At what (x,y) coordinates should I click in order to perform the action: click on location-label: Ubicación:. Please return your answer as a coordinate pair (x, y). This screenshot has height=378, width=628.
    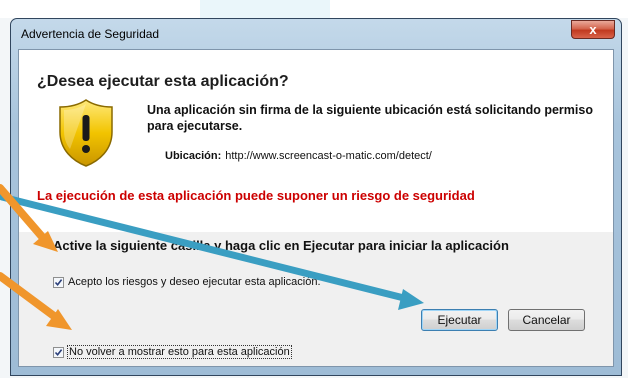
    Looking at the image, I should click on (193, 156).